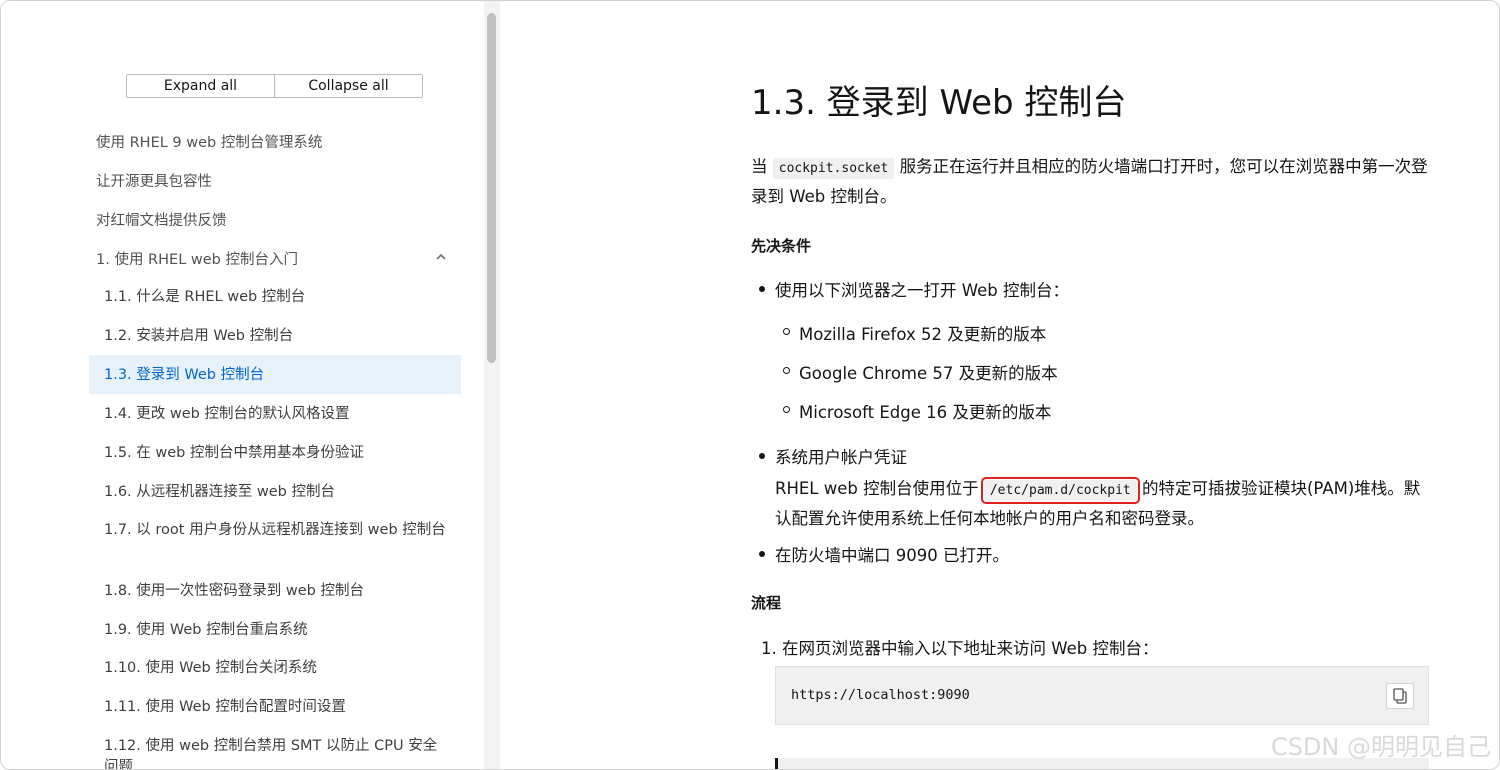 The image size is (1500, 770). What do you see at coordinates (491, 188) in the screenshot?
I see `sidebar-scrollbar-thumb` at bounding box center [491, 188].